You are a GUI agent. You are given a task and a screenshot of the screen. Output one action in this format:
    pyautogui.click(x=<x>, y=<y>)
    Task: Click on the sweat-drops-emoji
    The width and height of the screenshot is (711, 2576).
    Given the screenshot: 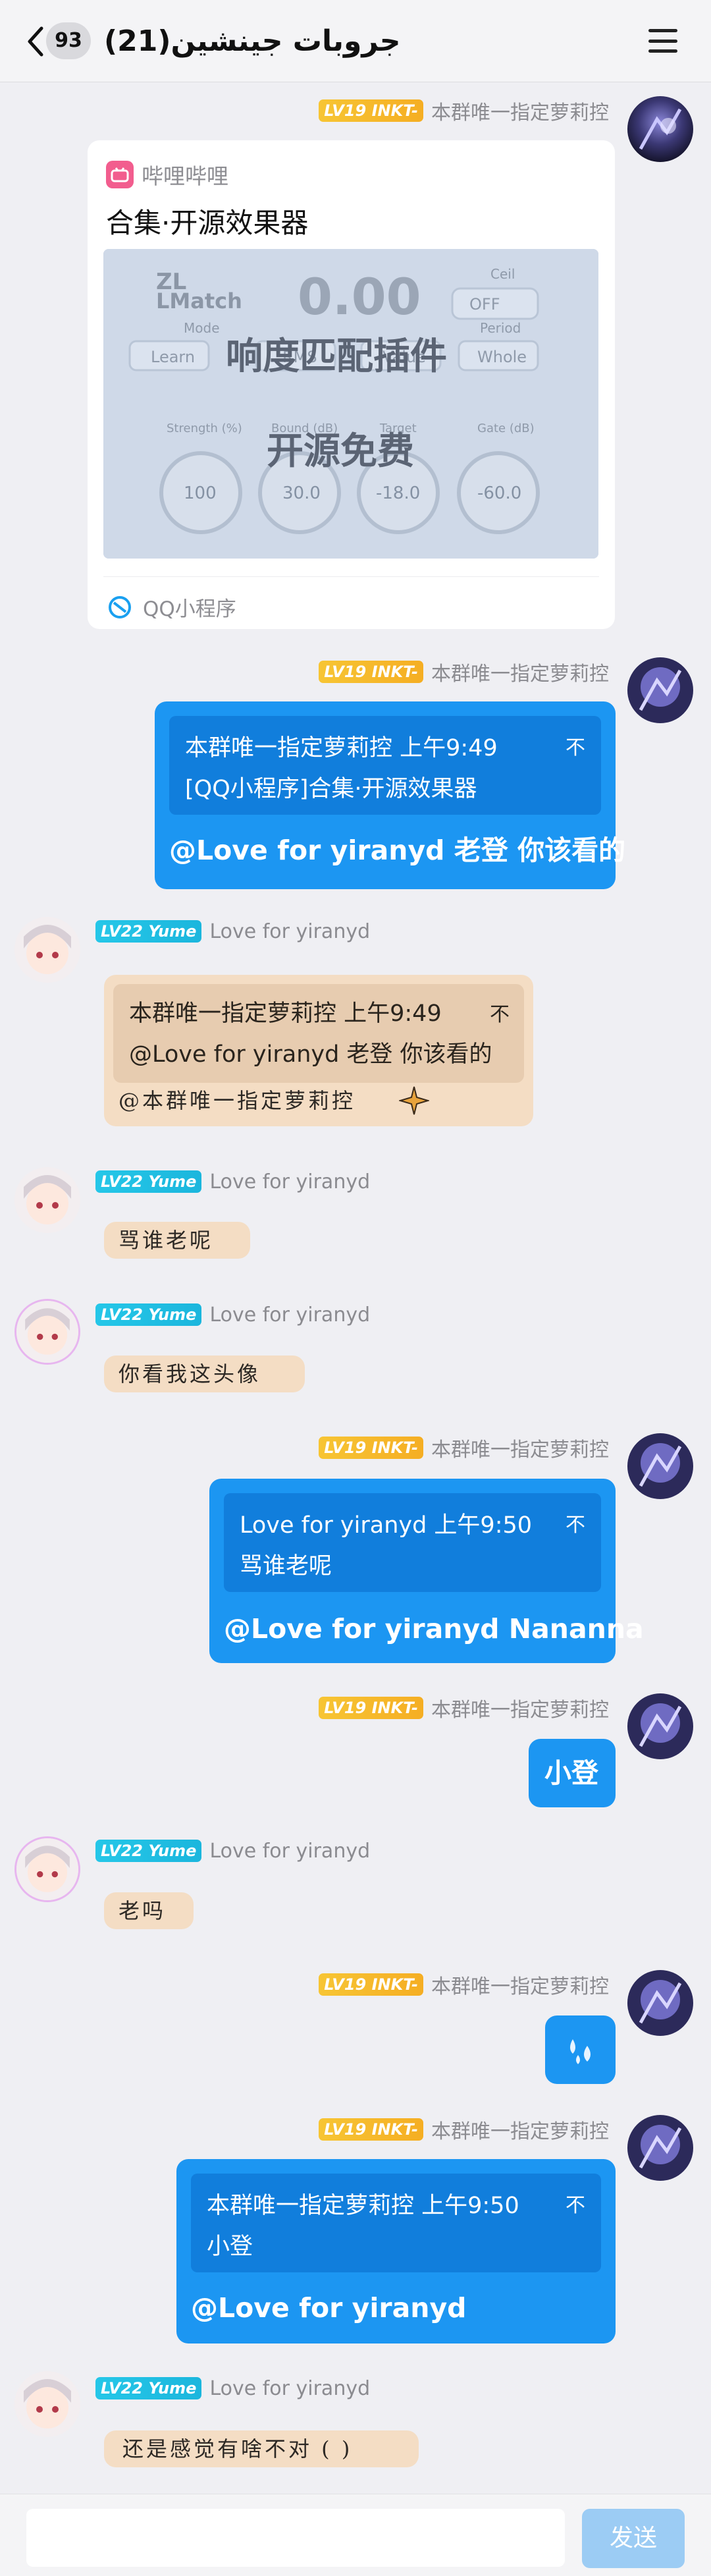 What is the action you would take?
    pyautogui.click(x=580, y=2051)
    